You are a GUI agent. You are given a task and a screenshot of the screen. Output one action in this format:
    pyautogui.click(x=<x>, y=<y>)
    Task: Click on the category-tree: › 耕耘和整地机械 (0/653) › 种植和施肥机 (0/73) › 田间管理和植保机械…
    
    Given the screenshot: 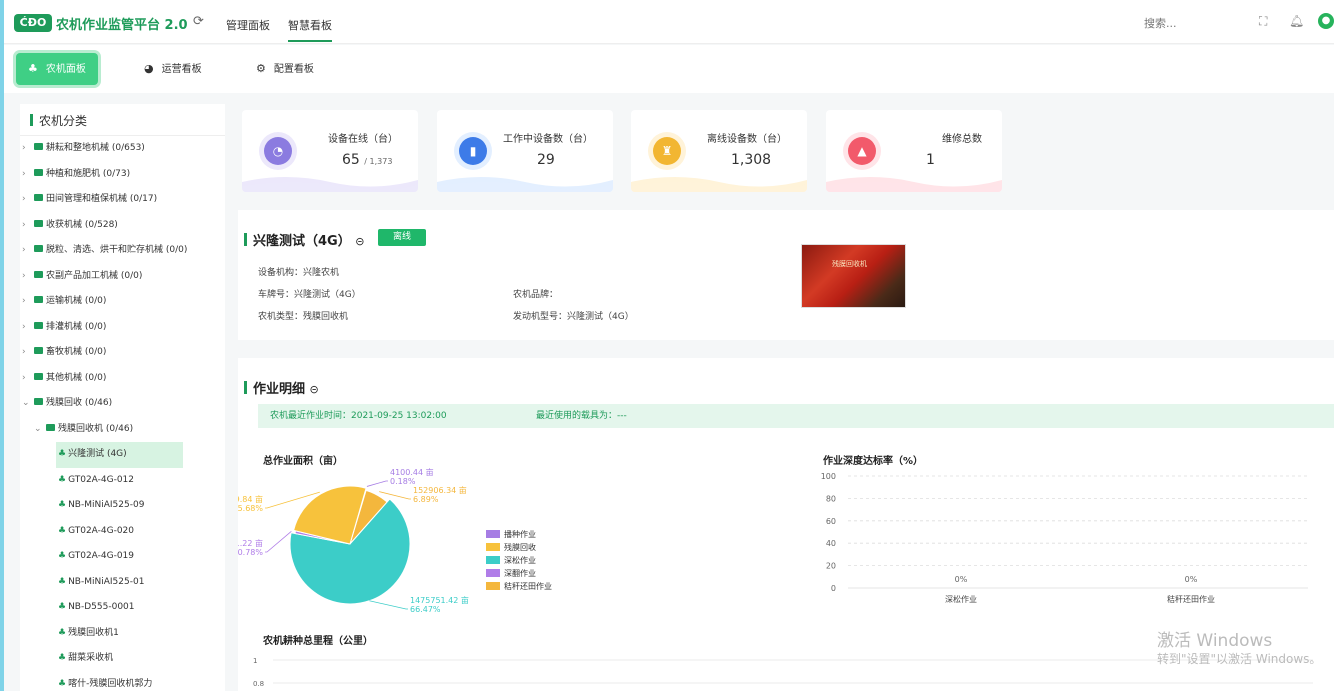 What is the action you would take?
    pyautogui.click(x=122, y=413)
    